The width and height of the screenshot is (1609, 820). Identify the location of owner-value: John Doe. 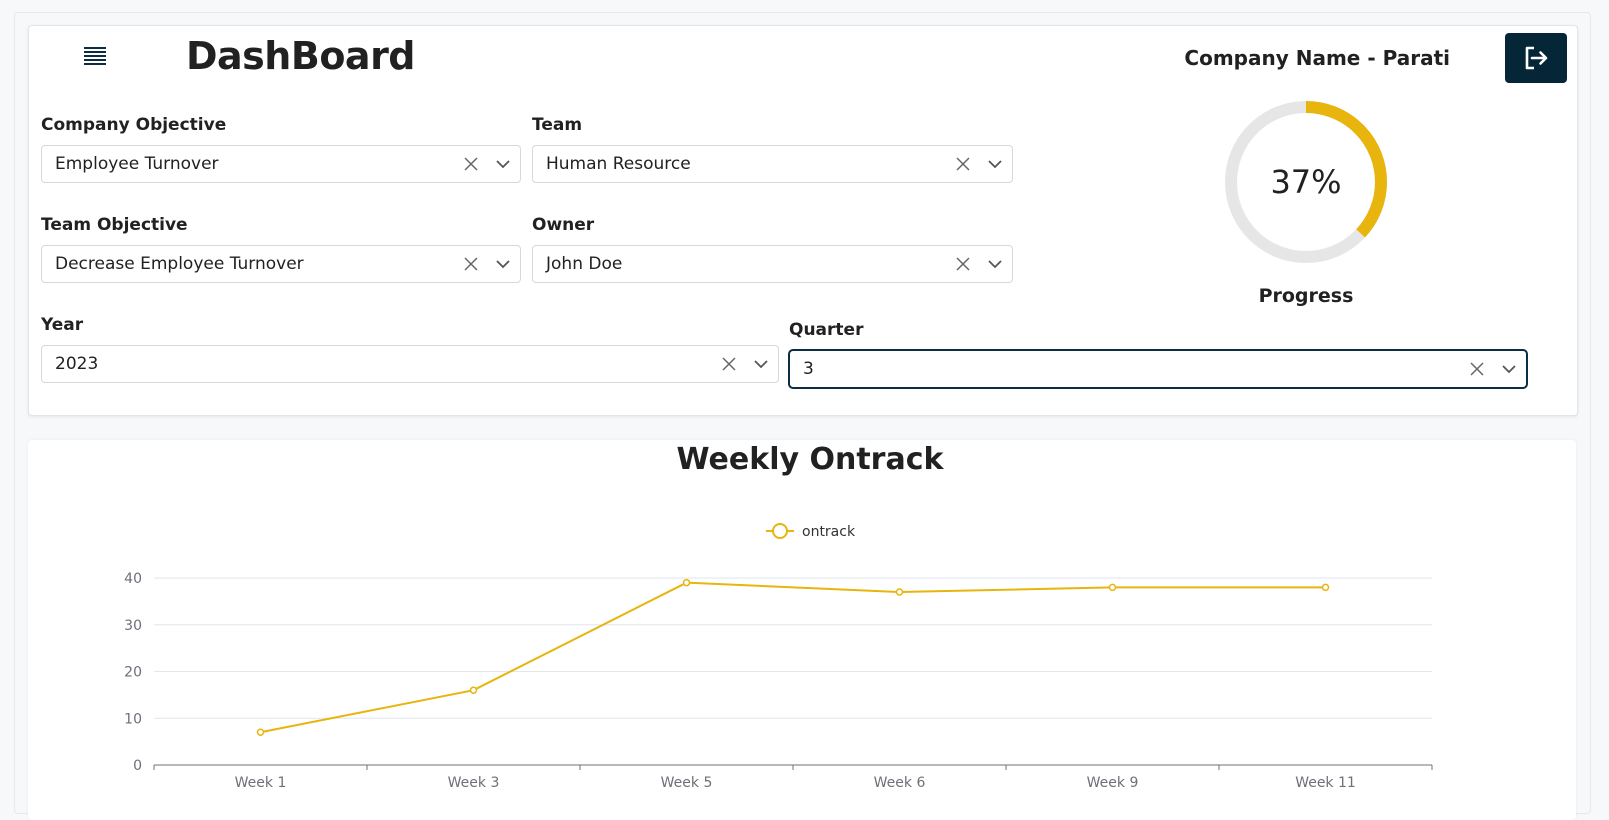
(584, 264).